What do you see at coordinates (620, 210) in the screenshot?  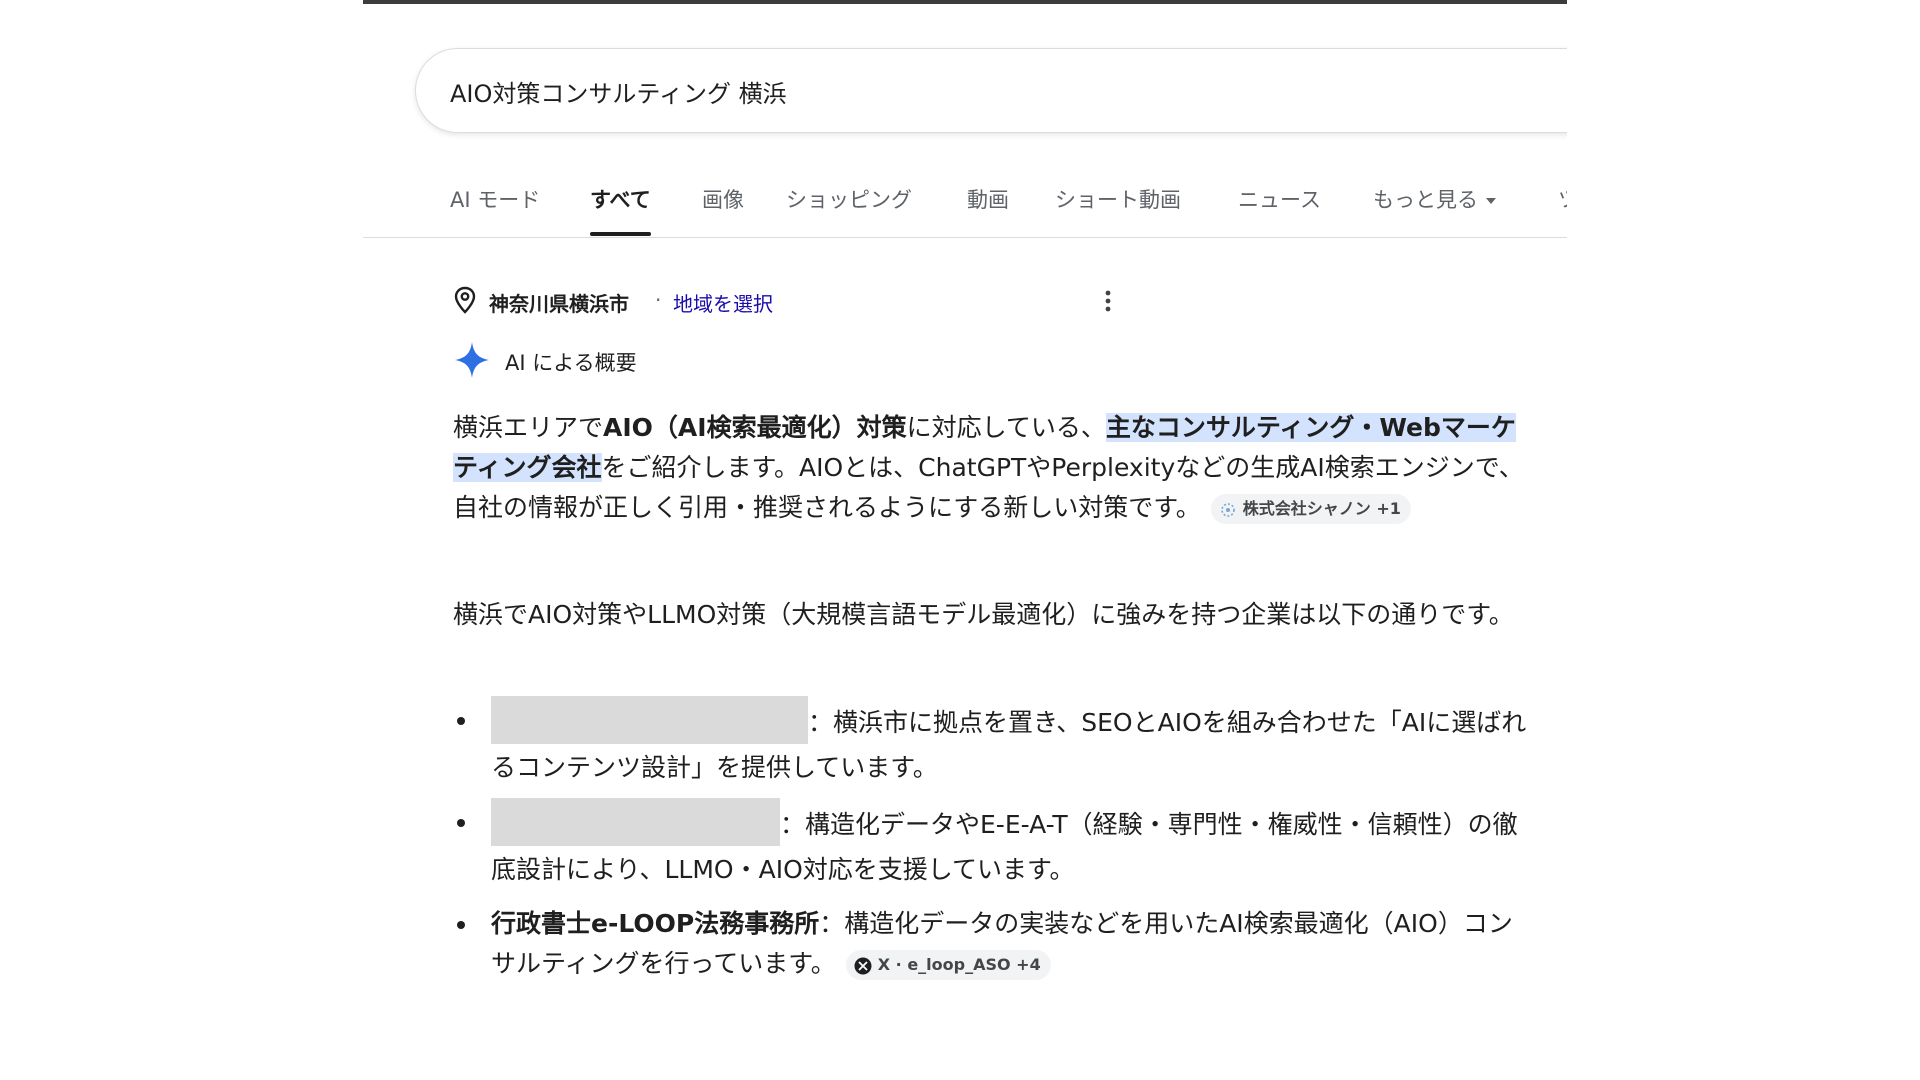 I see `tab-all: すべて` at bounding box center [620, 210].